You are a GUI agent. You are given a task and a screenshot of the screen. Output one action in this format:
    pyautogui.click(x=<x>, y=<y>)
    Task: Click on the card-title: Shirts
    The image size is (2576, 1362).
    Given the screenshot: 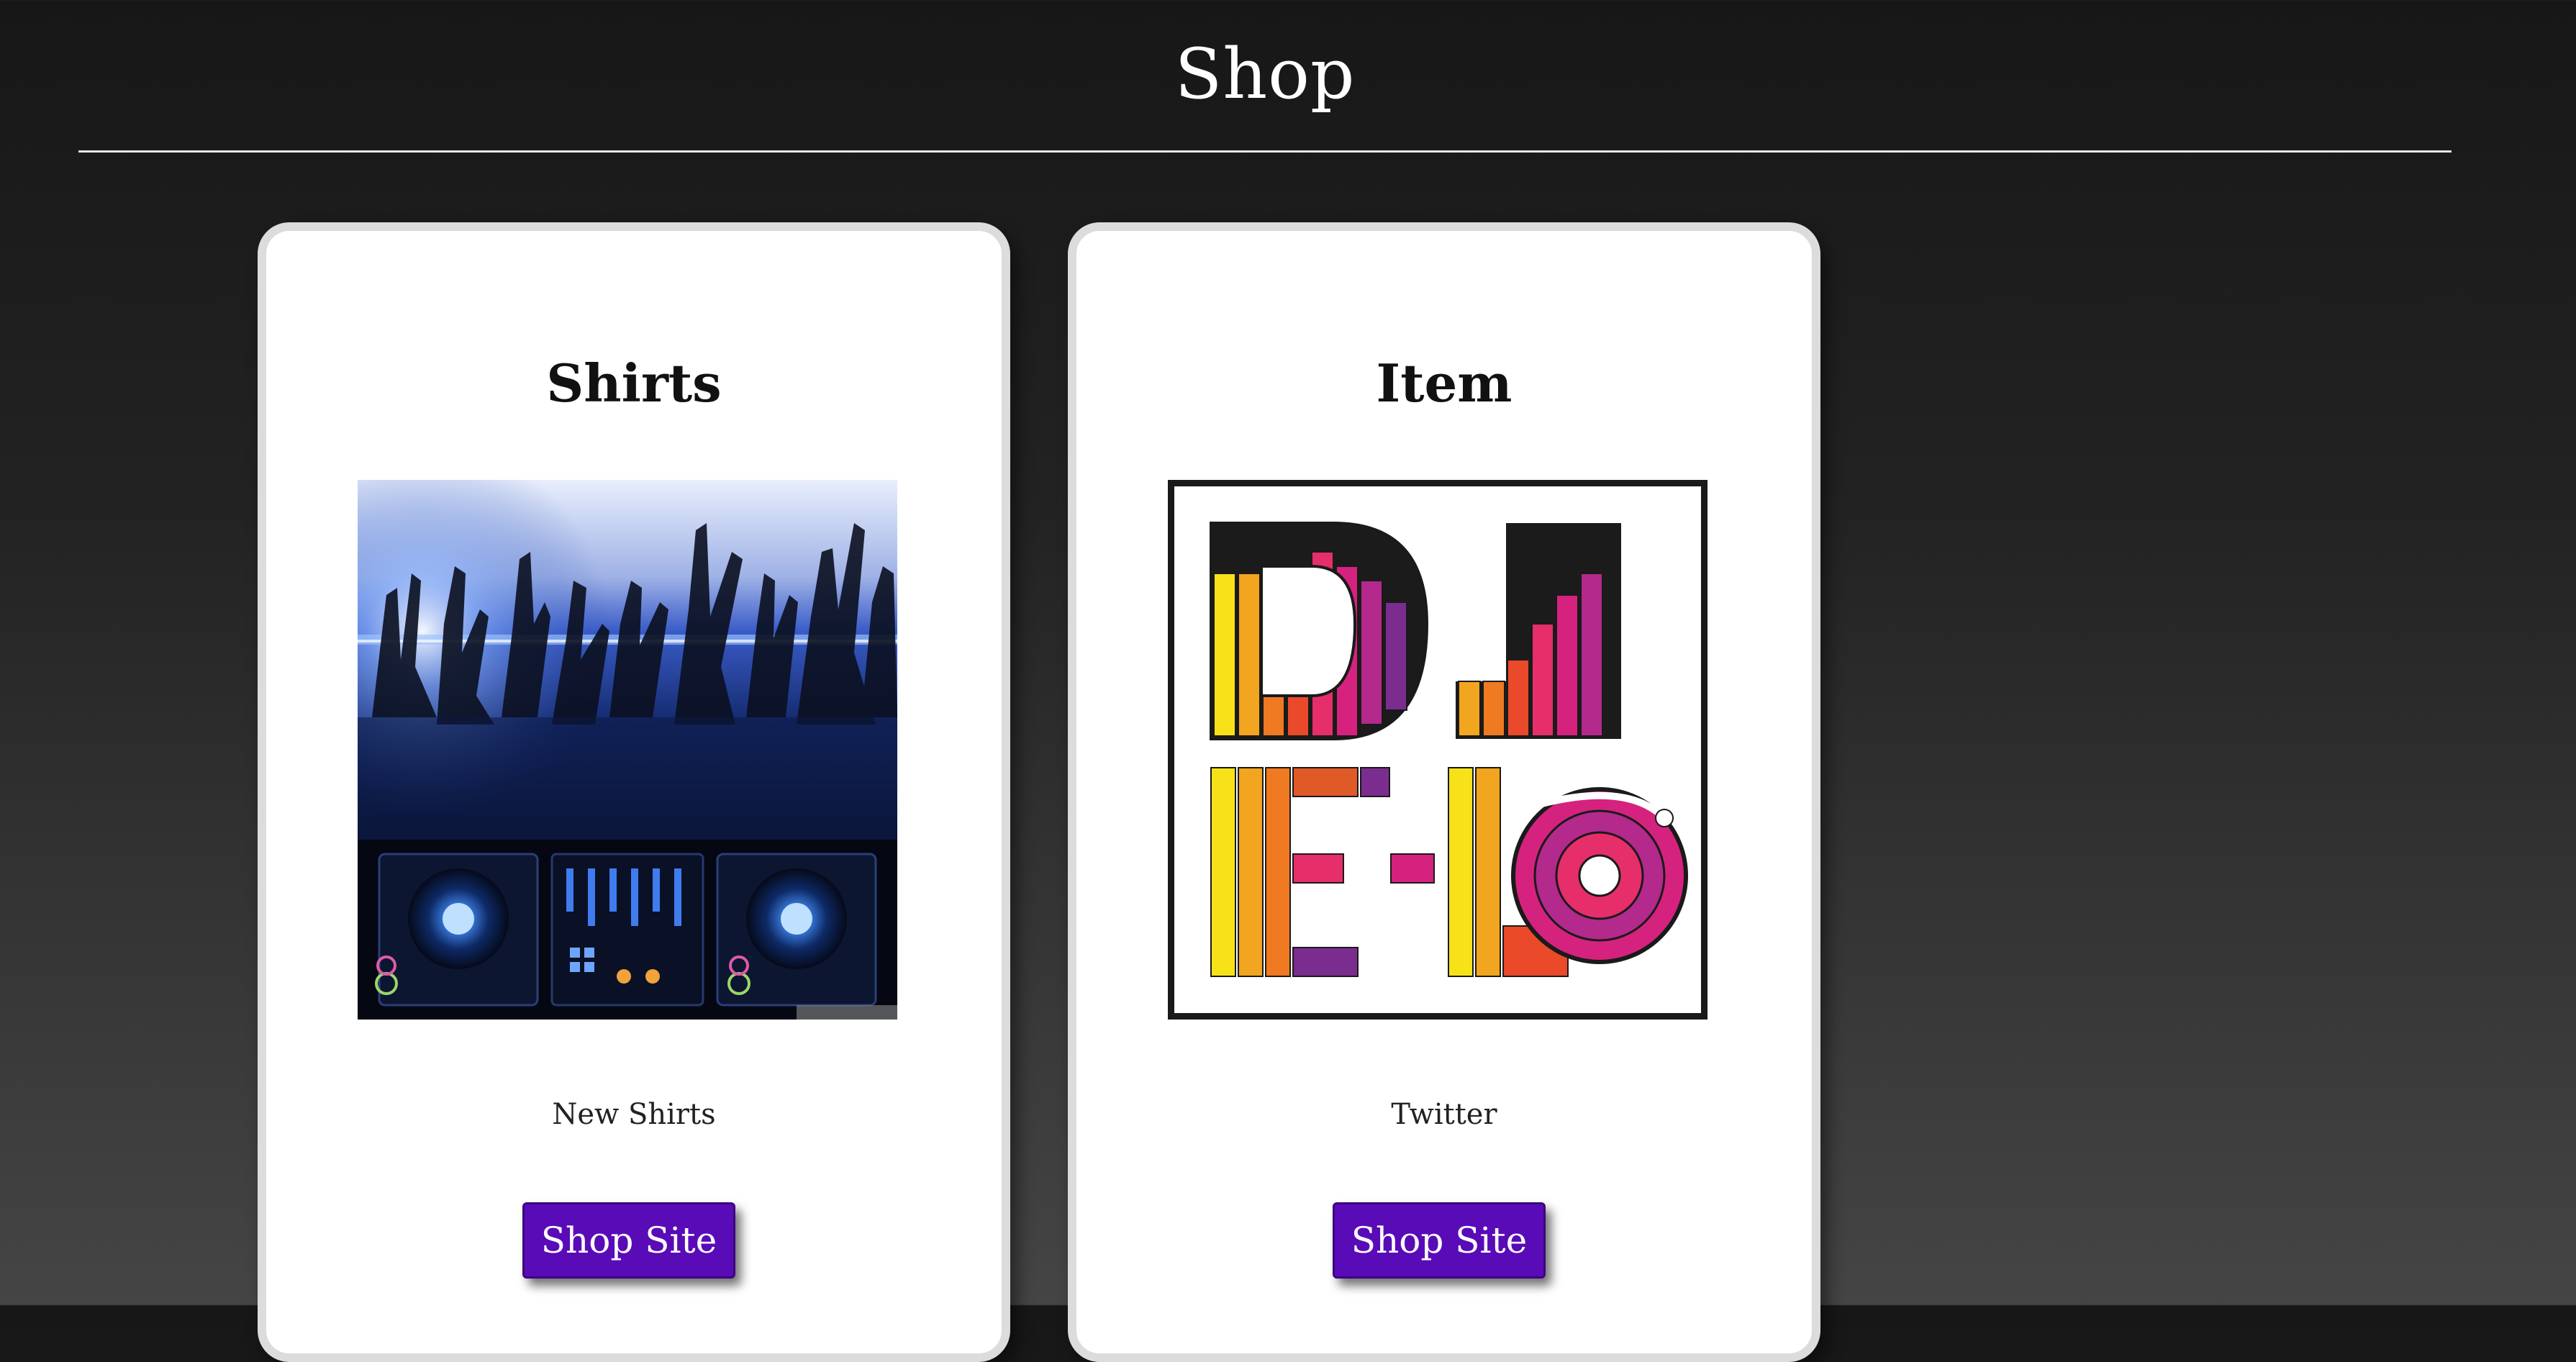 What is the action you would take?
    pyautogui.click(x=634, y=383)
    